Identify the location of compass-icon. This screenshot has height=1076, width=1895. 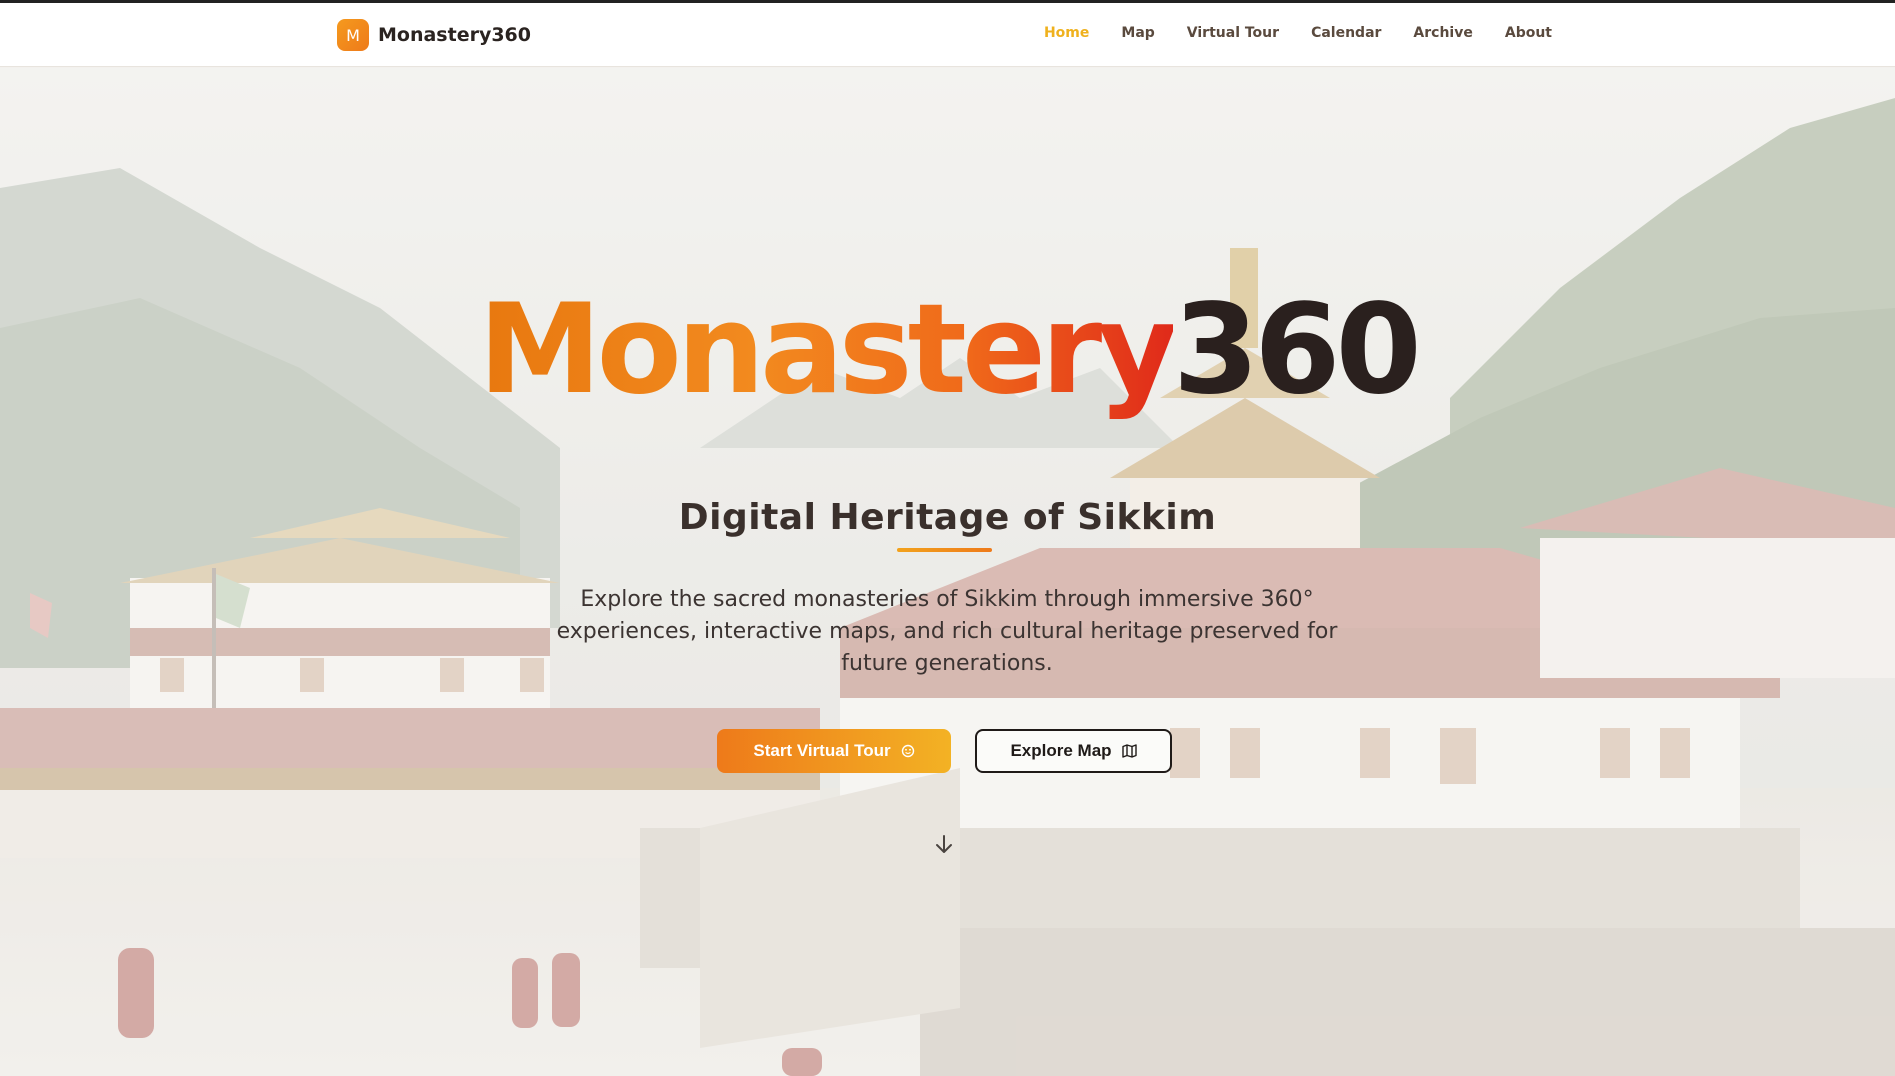
(907, 751).